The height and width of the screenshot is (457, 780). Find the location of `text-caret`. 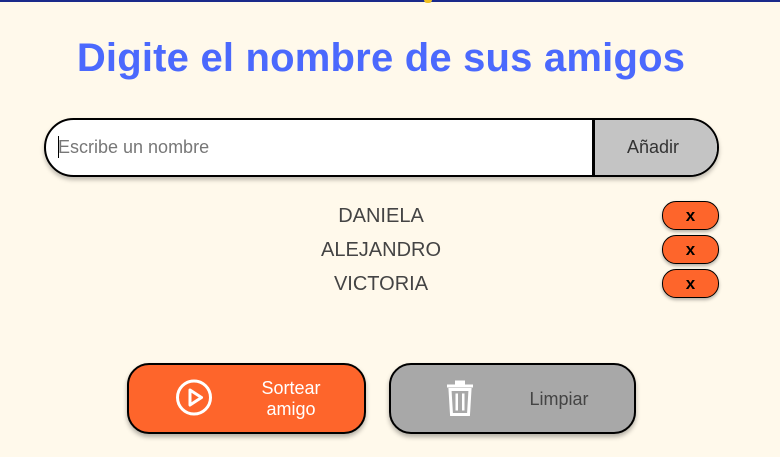

text-caret is located at coordinates (58, 147).